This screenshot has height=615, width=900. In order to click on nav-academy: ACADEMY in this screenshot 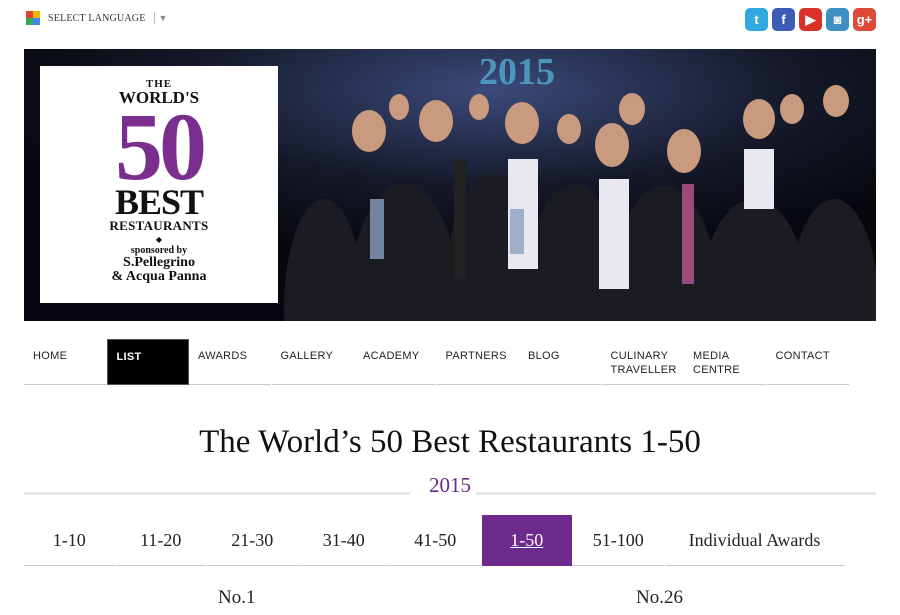, I will do `click(395, 362)`.